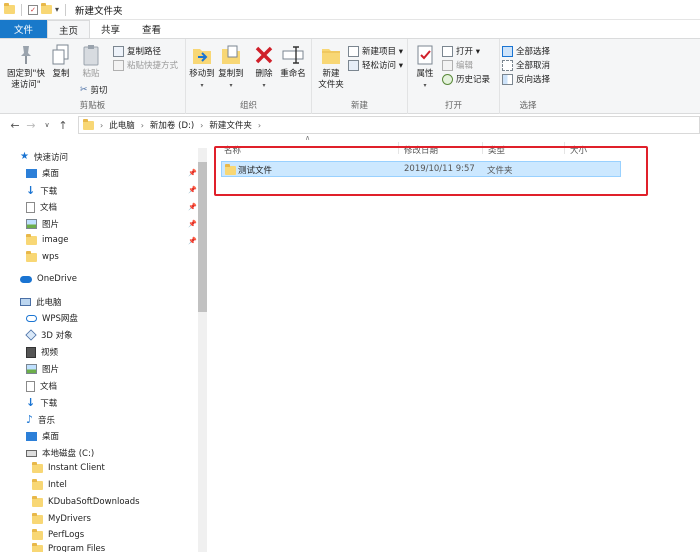 This screenshot has height=552, width=700. I want to click on scrollbar-thumb, so click(202, 237).